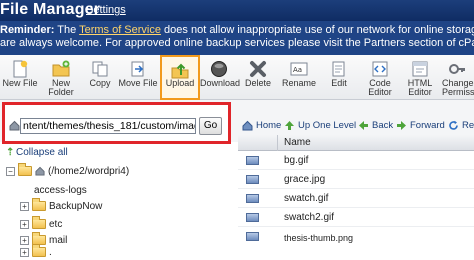 The width and height of the screenshot is (474, 260). What do you see at coordinates (457, 77) in the screenshot?
I see `change-permissions-button: Change Permissi` at bounding box center [457, 77].